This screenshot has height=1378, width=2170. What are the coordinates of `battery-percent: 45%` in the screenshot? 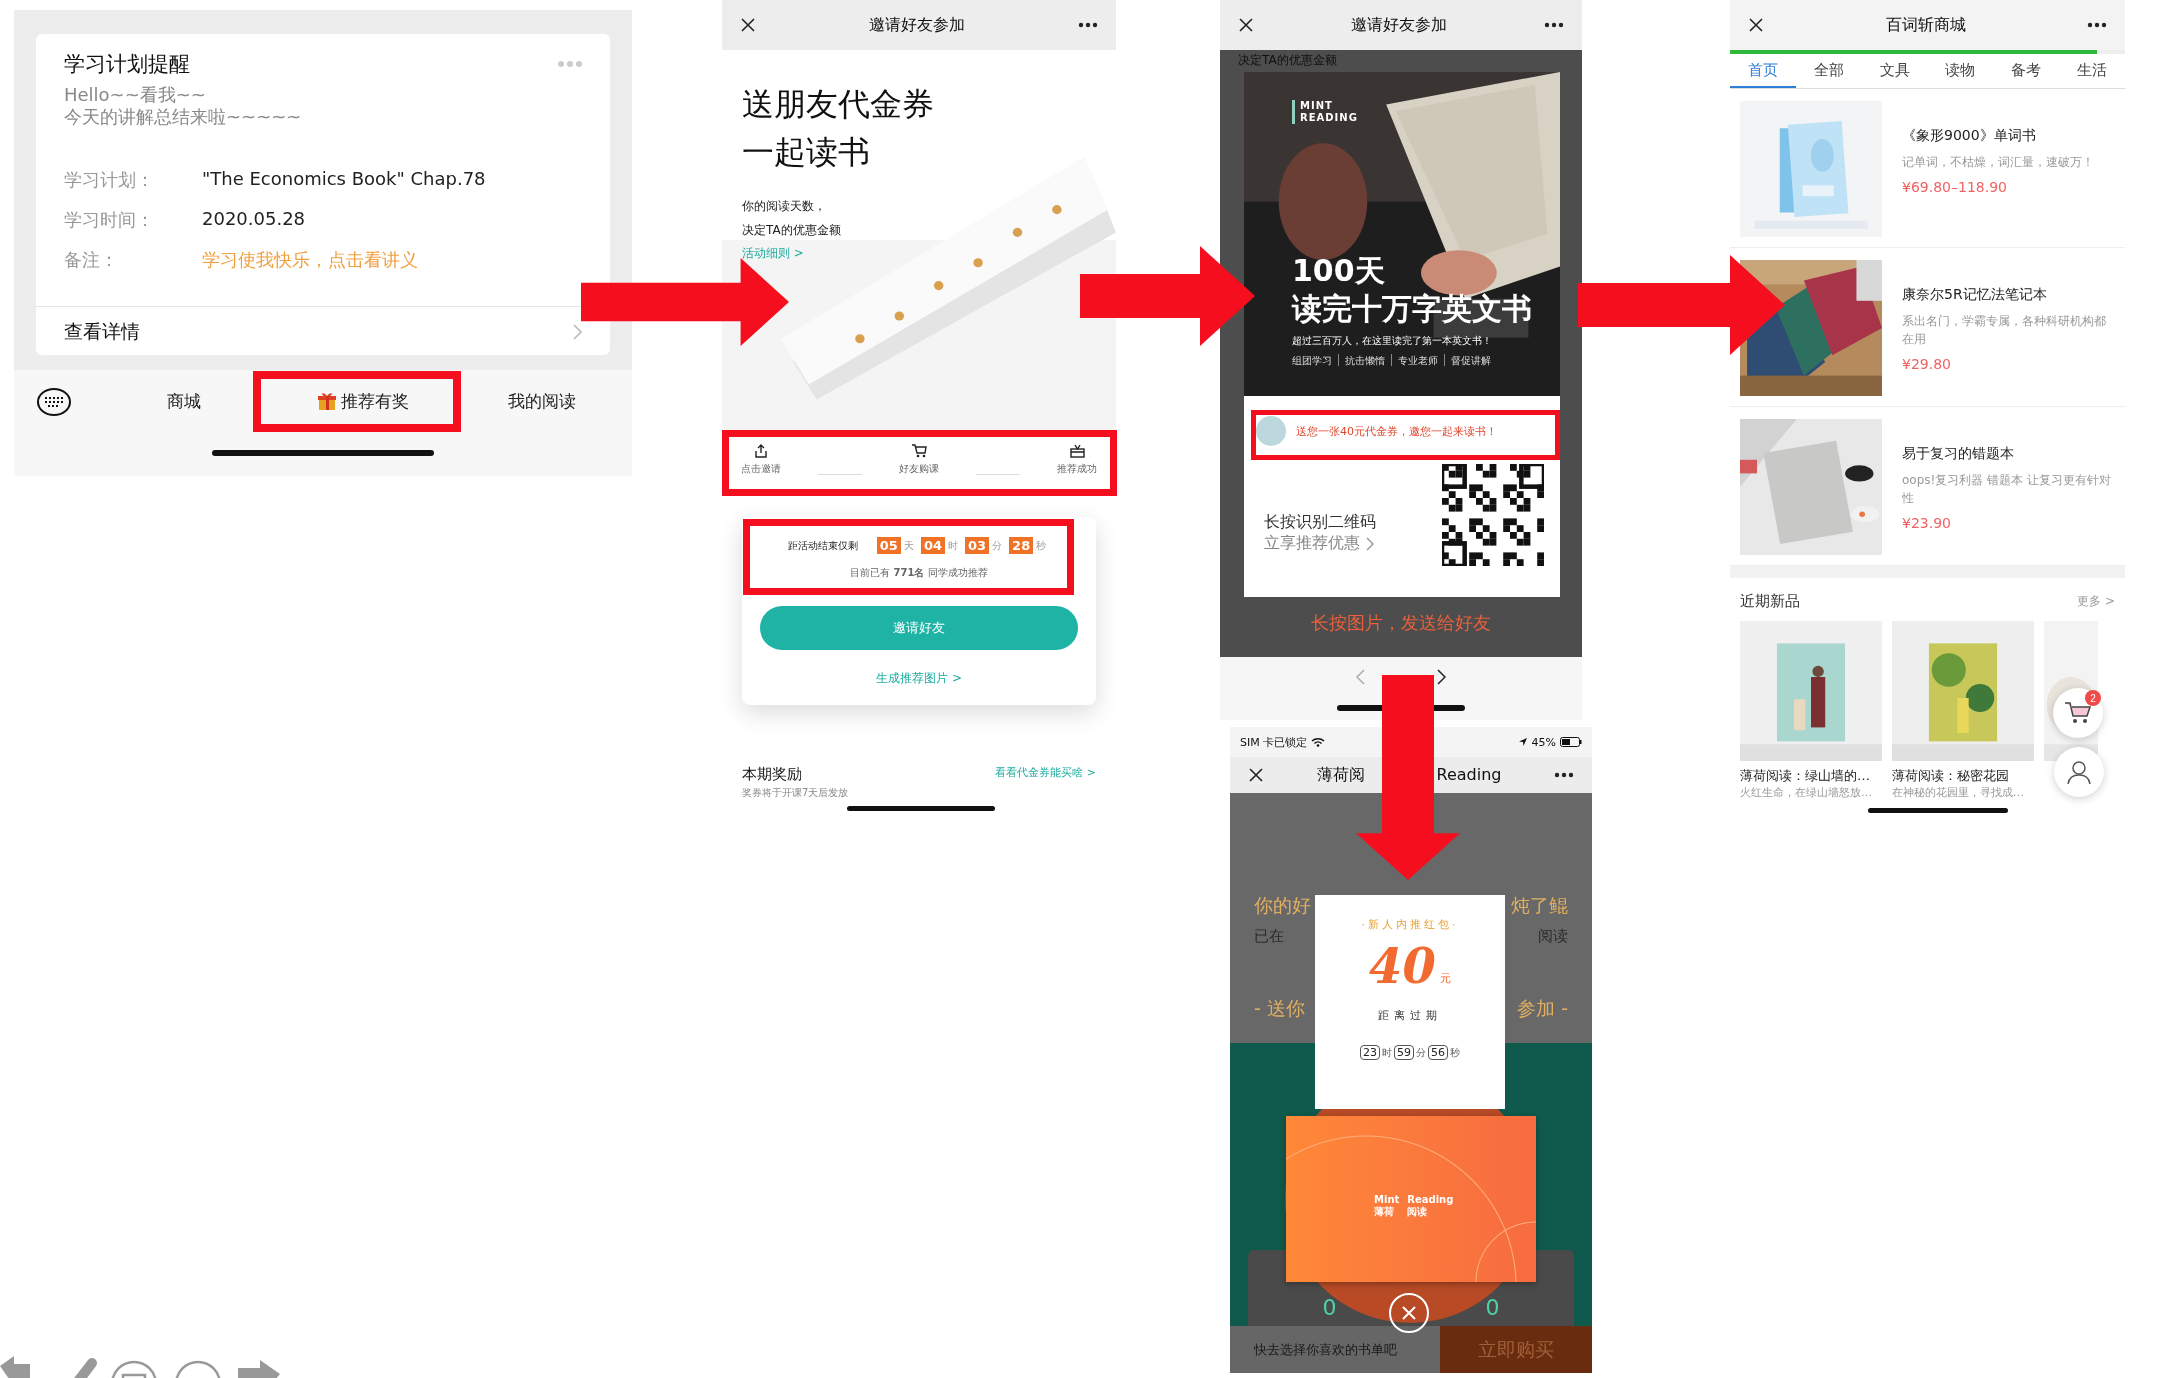 It's located at (1543, 742).